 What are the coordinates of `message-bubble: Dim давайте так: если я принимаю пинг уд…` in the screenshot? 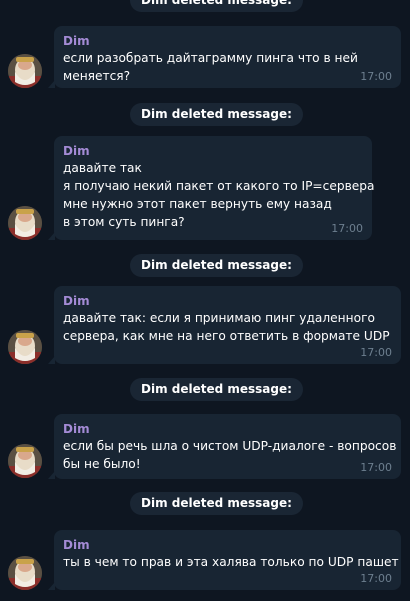 It's located at (224, 325).